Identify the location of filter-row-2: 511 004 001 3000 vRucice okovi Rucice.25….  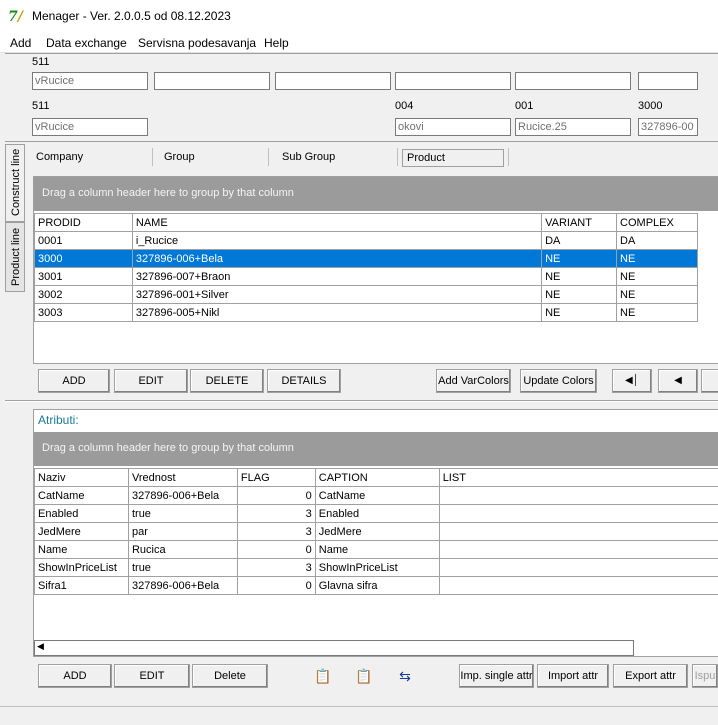
(361, 119).